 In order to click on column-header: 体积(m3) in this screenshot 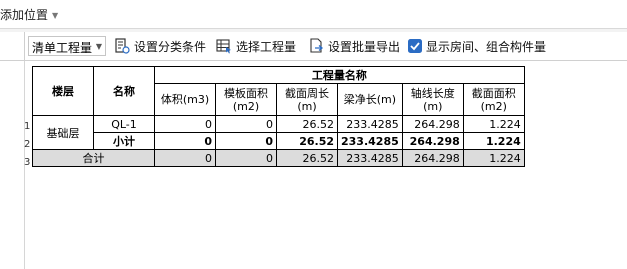, I will do `click(185, 99)`.